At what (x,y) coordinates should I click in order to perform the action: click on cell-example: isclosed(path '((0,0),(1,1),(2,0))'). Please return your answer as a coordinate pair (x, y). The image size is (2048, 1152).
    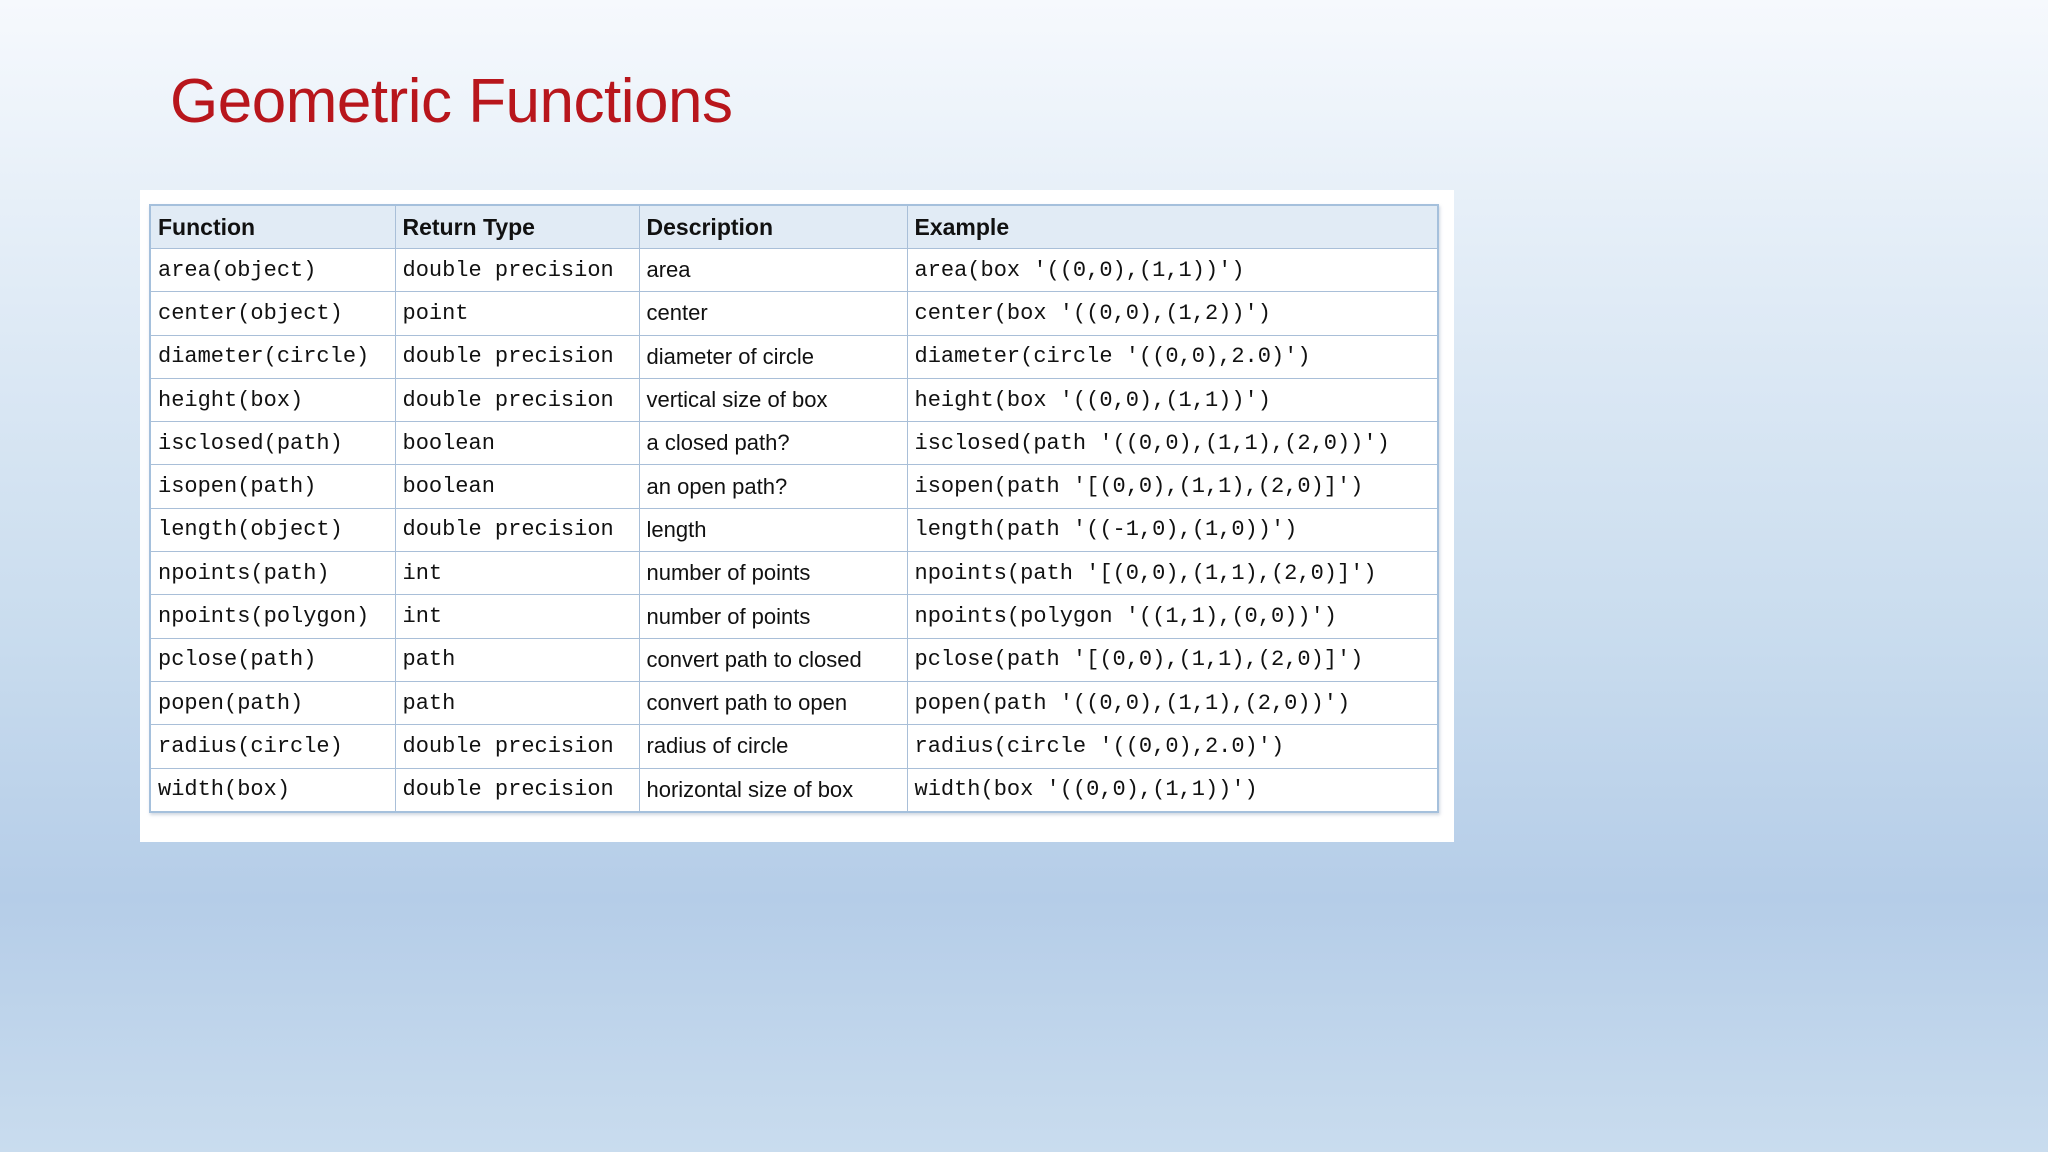
    Looking at the image, I should click on (1172, 443).